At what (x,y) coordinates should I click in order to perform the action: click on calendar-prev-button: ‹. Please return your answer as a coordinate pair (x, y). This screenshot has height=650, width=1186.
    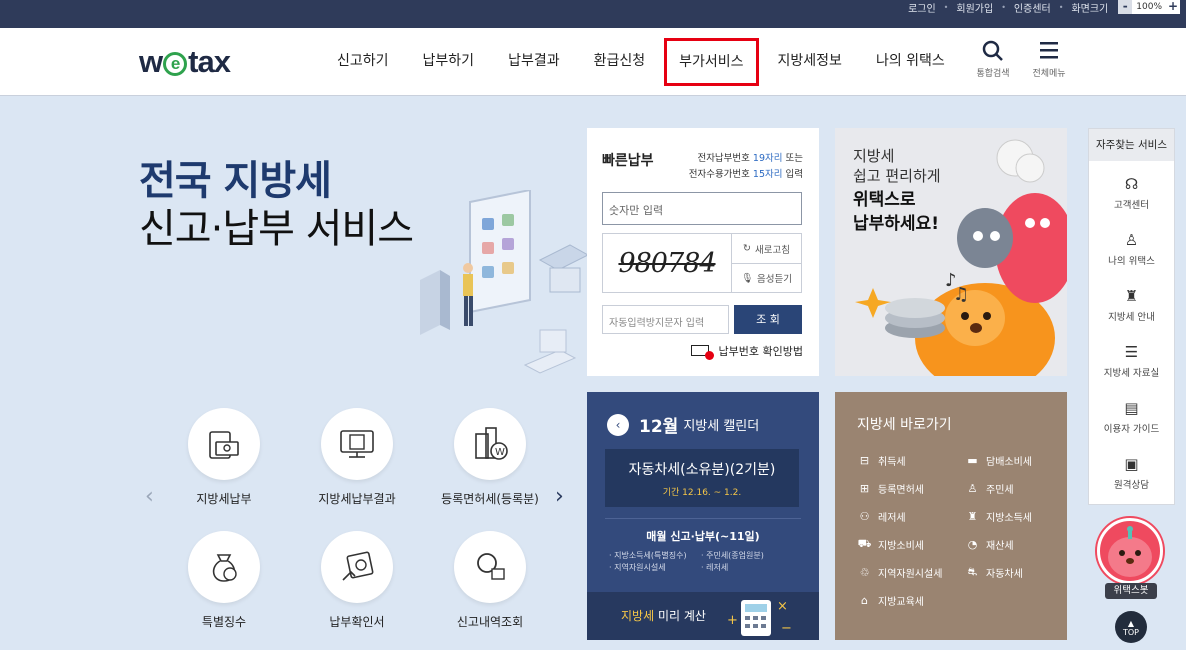
    Looking at the image, I should click on (618, 424).